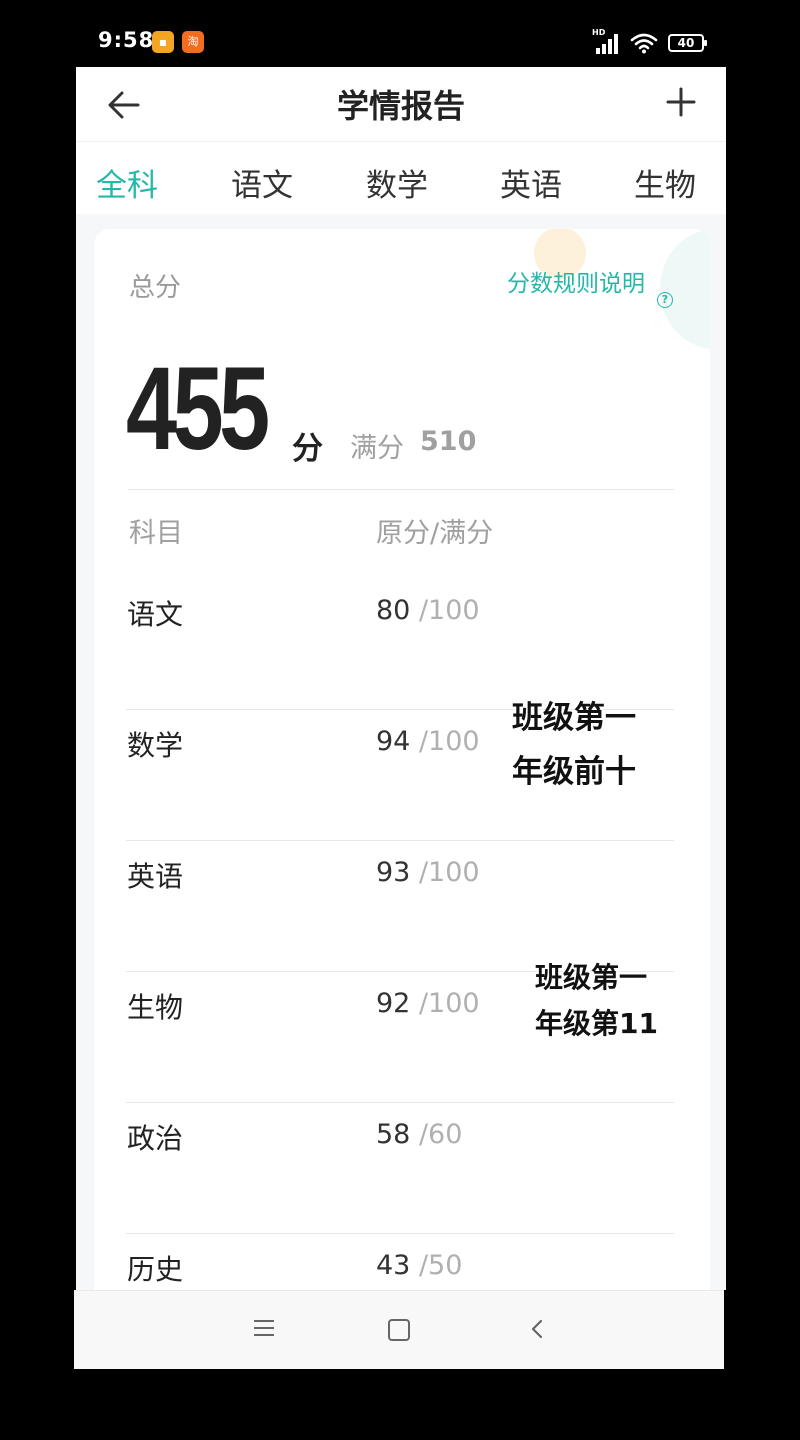  What do you see at coordinates (606, 41) in the screenshot?
I see `signal-icon: HD` at bounding box center [606, 41].